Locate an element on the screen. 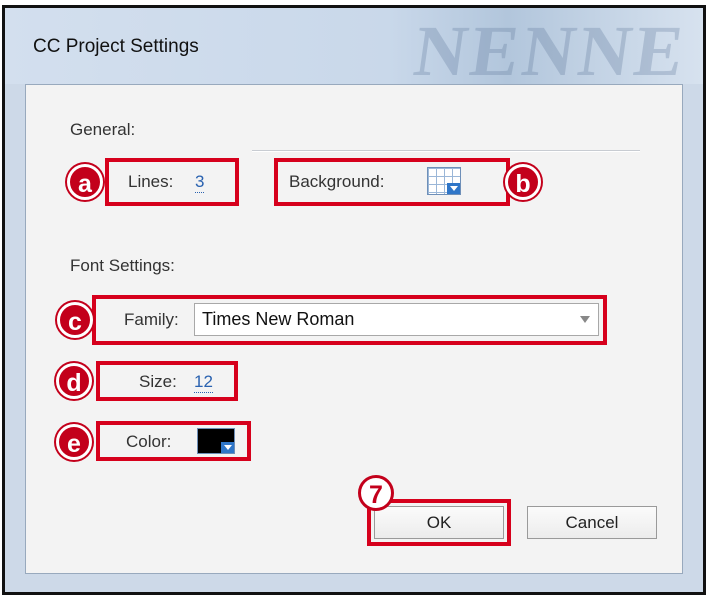 The image size is (711, 599). general-heading: General: is located at coordinates (103, 129).